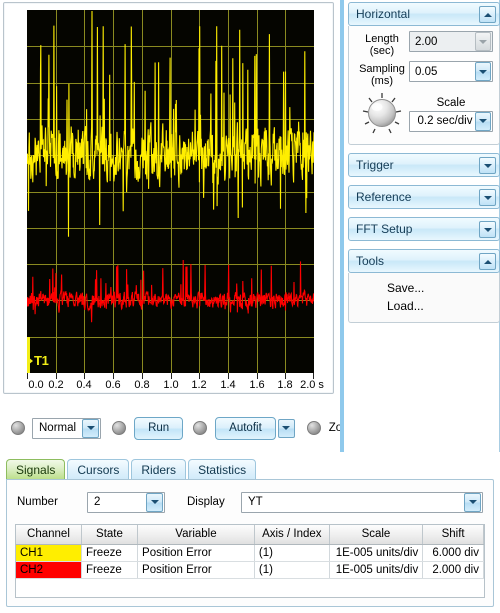 The image size is (500, 613). Describe the element at coordinates (199, 385) in the screenshot. I see `axis-tick-label: 1.2` at that location.